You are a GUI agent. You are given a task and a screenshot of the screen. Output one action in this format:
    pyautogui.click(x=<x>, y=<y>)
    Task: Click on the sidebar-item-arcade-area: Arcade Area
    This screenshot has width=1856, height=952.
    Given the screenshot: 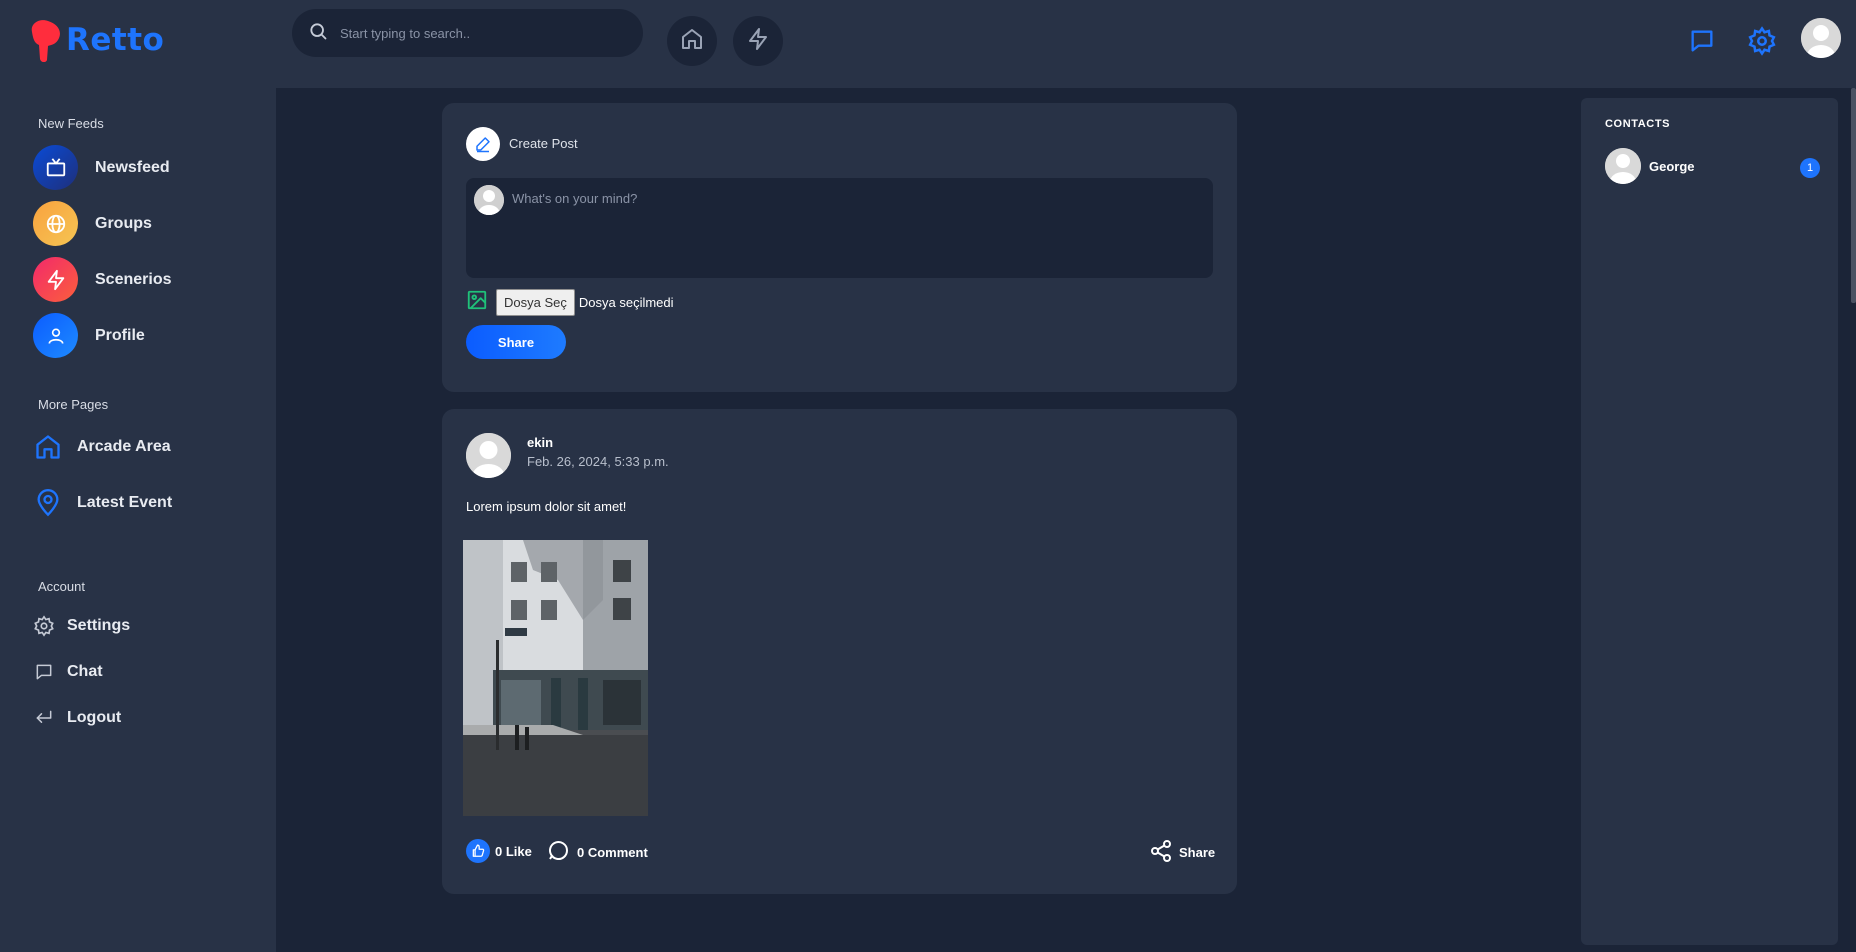 What is the action you would take?
    pyautogui.click(x=102, y=447)
    